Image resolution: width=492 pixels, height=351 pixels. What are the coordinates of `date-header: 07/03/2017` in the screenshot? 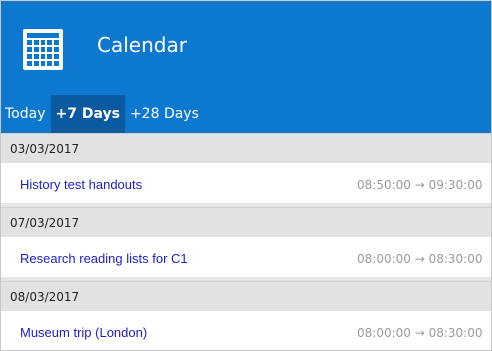 It's located at (246, 222).